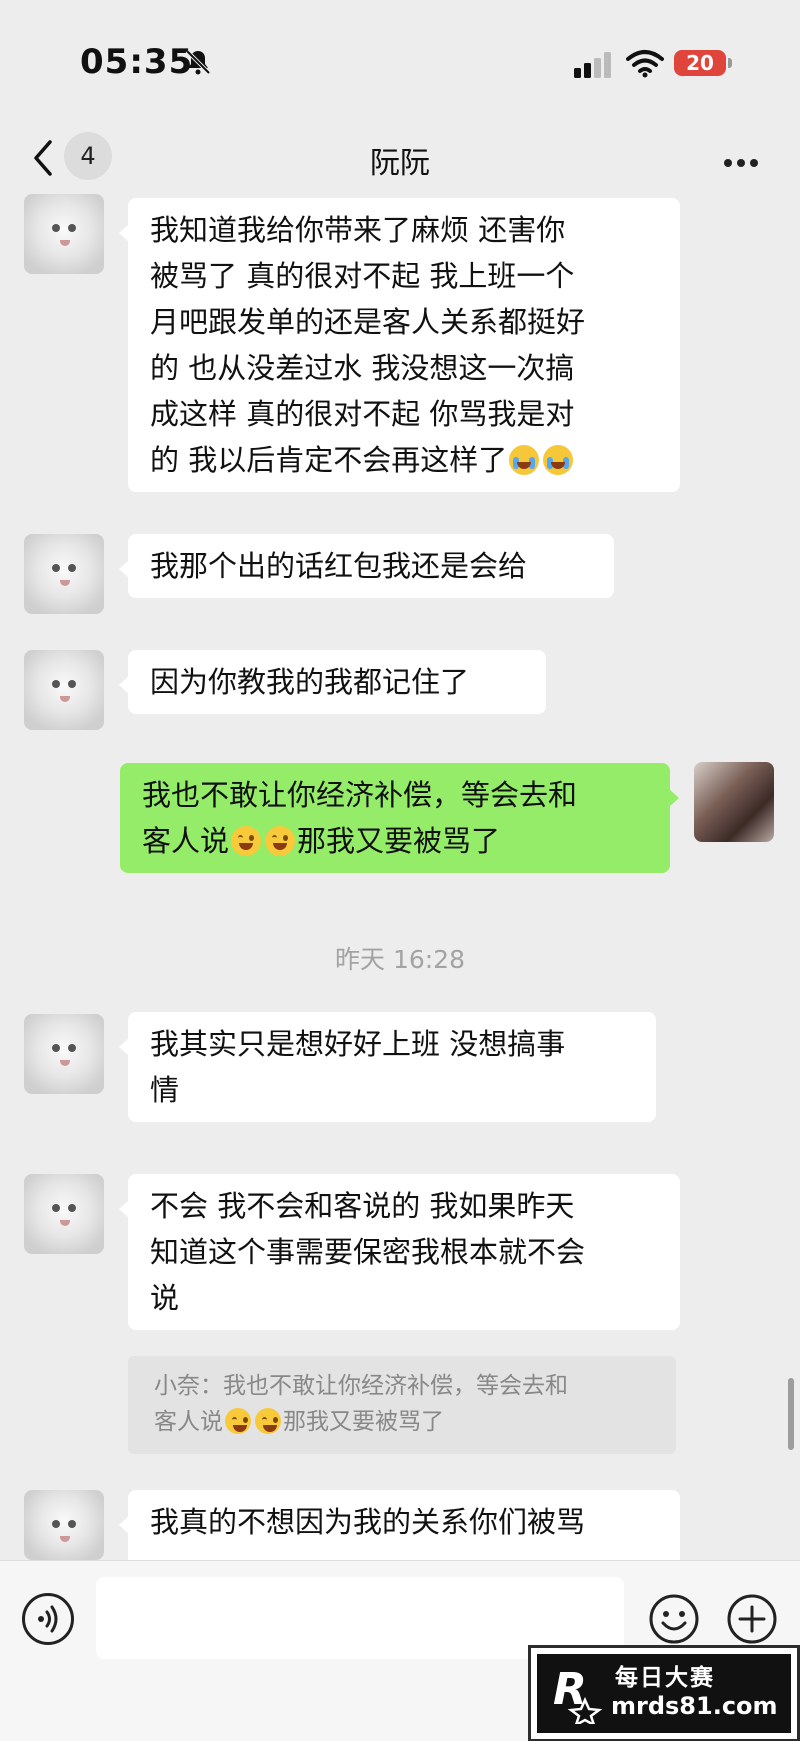  What do you see at coordinates (329, 460) in the screenshot?
I see `message-text: 的 我以后肯定不会再这样了` at bounding box center [329, 460].